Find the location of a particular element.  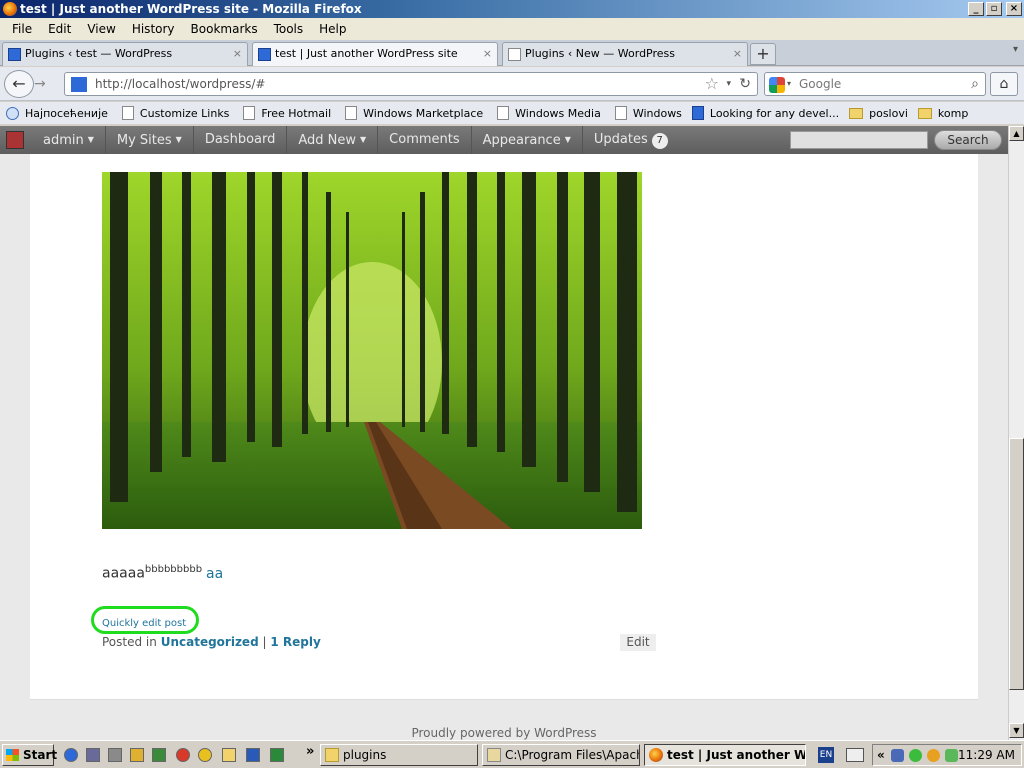

tray-expand-icon: « is located at coordinates (881, 755).